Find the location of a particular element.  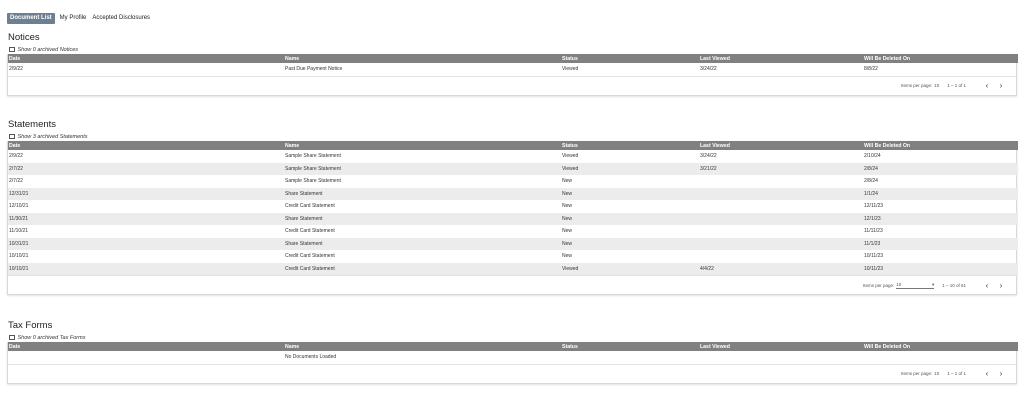

cell-date: 12/10/21 is located at coordinates (19, 206).